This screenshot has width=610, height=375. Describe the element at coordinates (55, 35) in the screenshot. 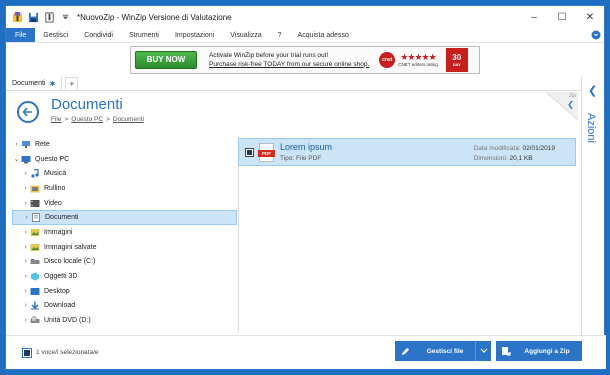

I see `menu-gestisci: Gestisci` at that location.